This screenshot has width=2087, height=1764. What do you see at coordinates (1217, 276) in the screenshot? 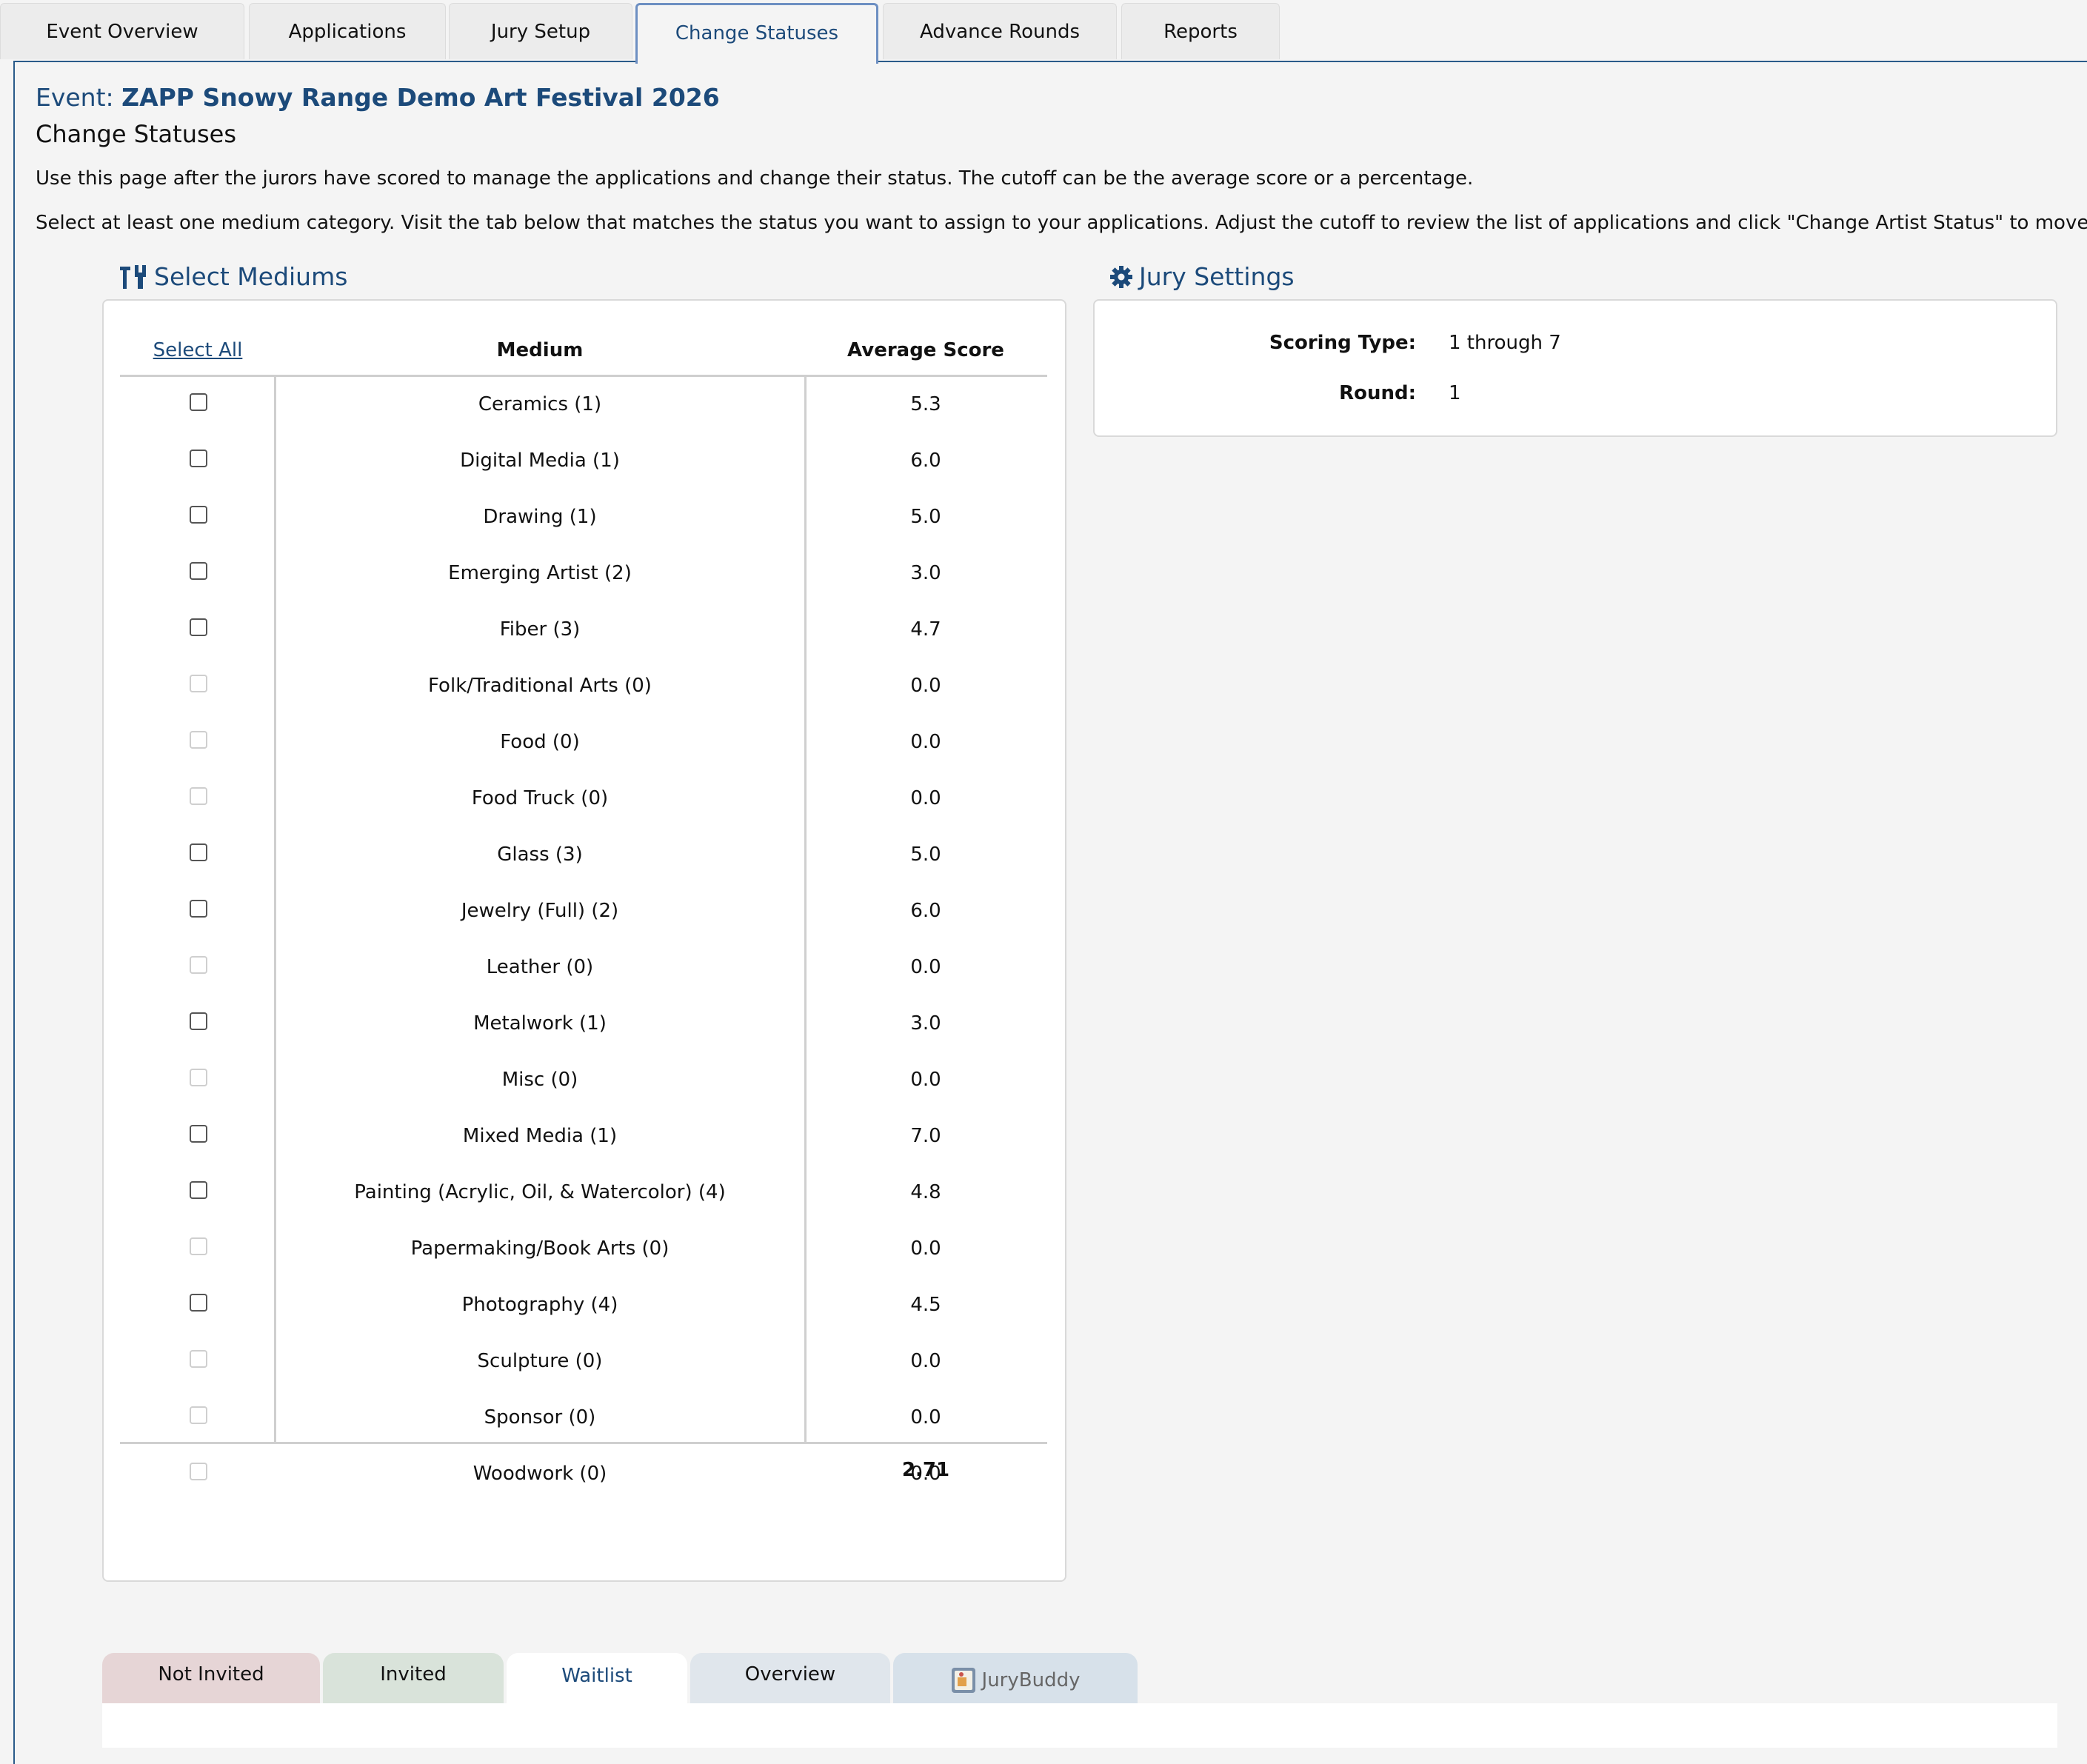
I see `jury-settings-title: Jury Settings` at bounding box center [1217, 276].